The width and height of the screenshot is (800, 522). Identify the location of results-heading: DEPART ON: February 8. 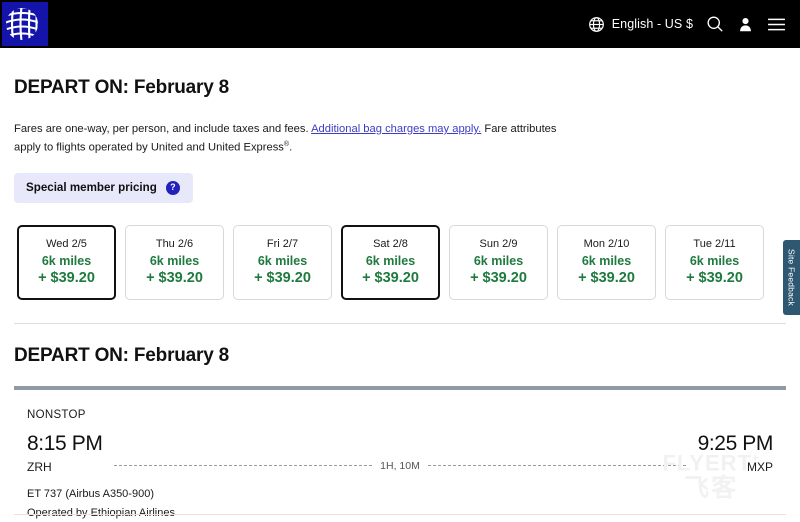
(122, 355).